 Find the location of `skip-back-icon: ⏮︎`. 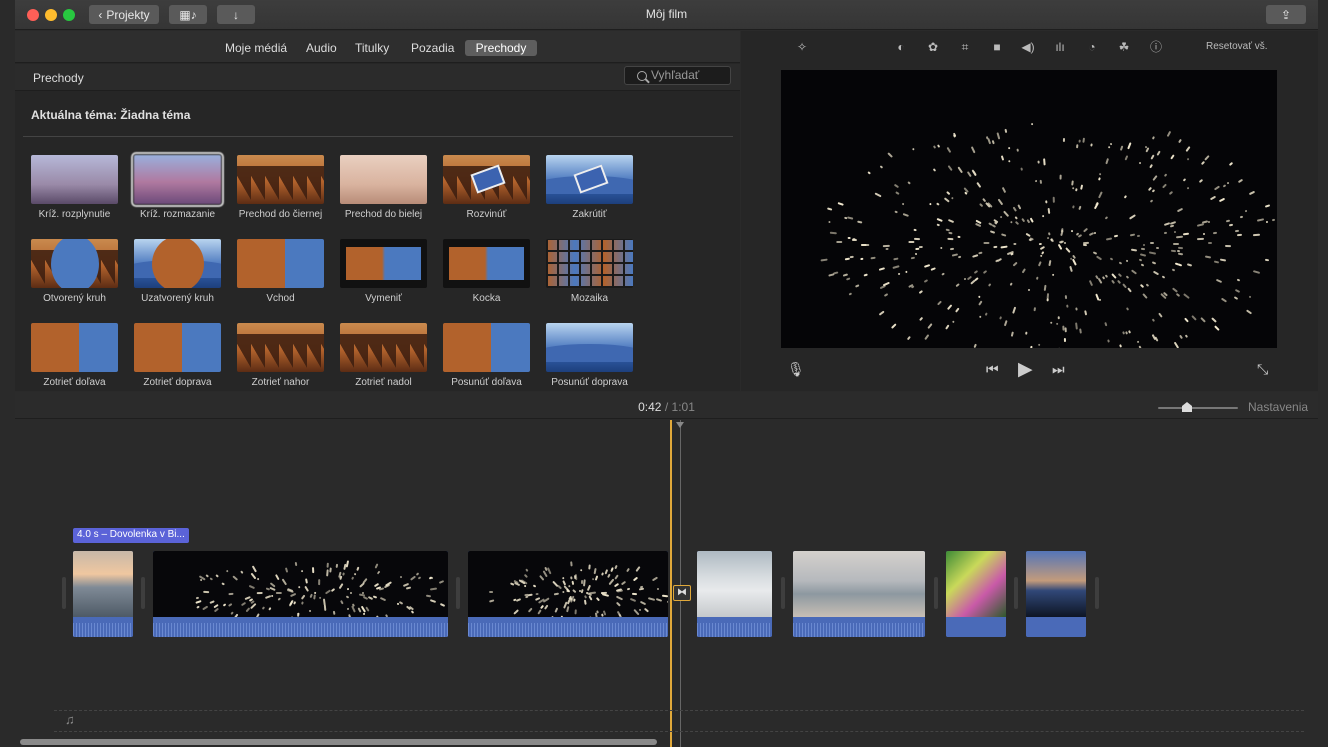

skip-back-icon: ⏮︎ is located at coordinates (992, 369).